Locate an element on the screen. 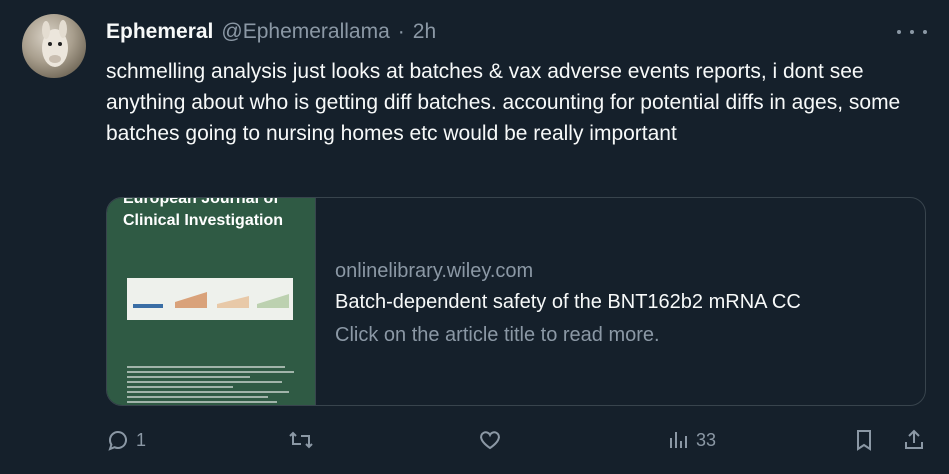 Image resolution: width=949 pixels, height=474 pixels. share-icon is located at coordinates (914, 440).